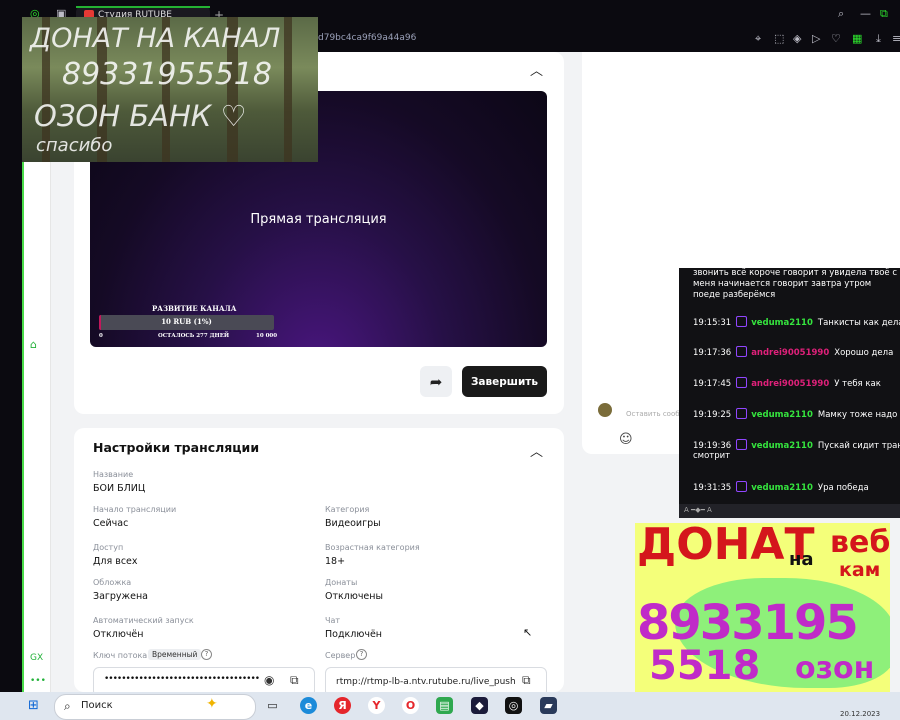  What do you see at coordinates (536, 69) in the screenshot?
I see `collapse-chevron-icon: ︿` at bounding box center [536, 69].